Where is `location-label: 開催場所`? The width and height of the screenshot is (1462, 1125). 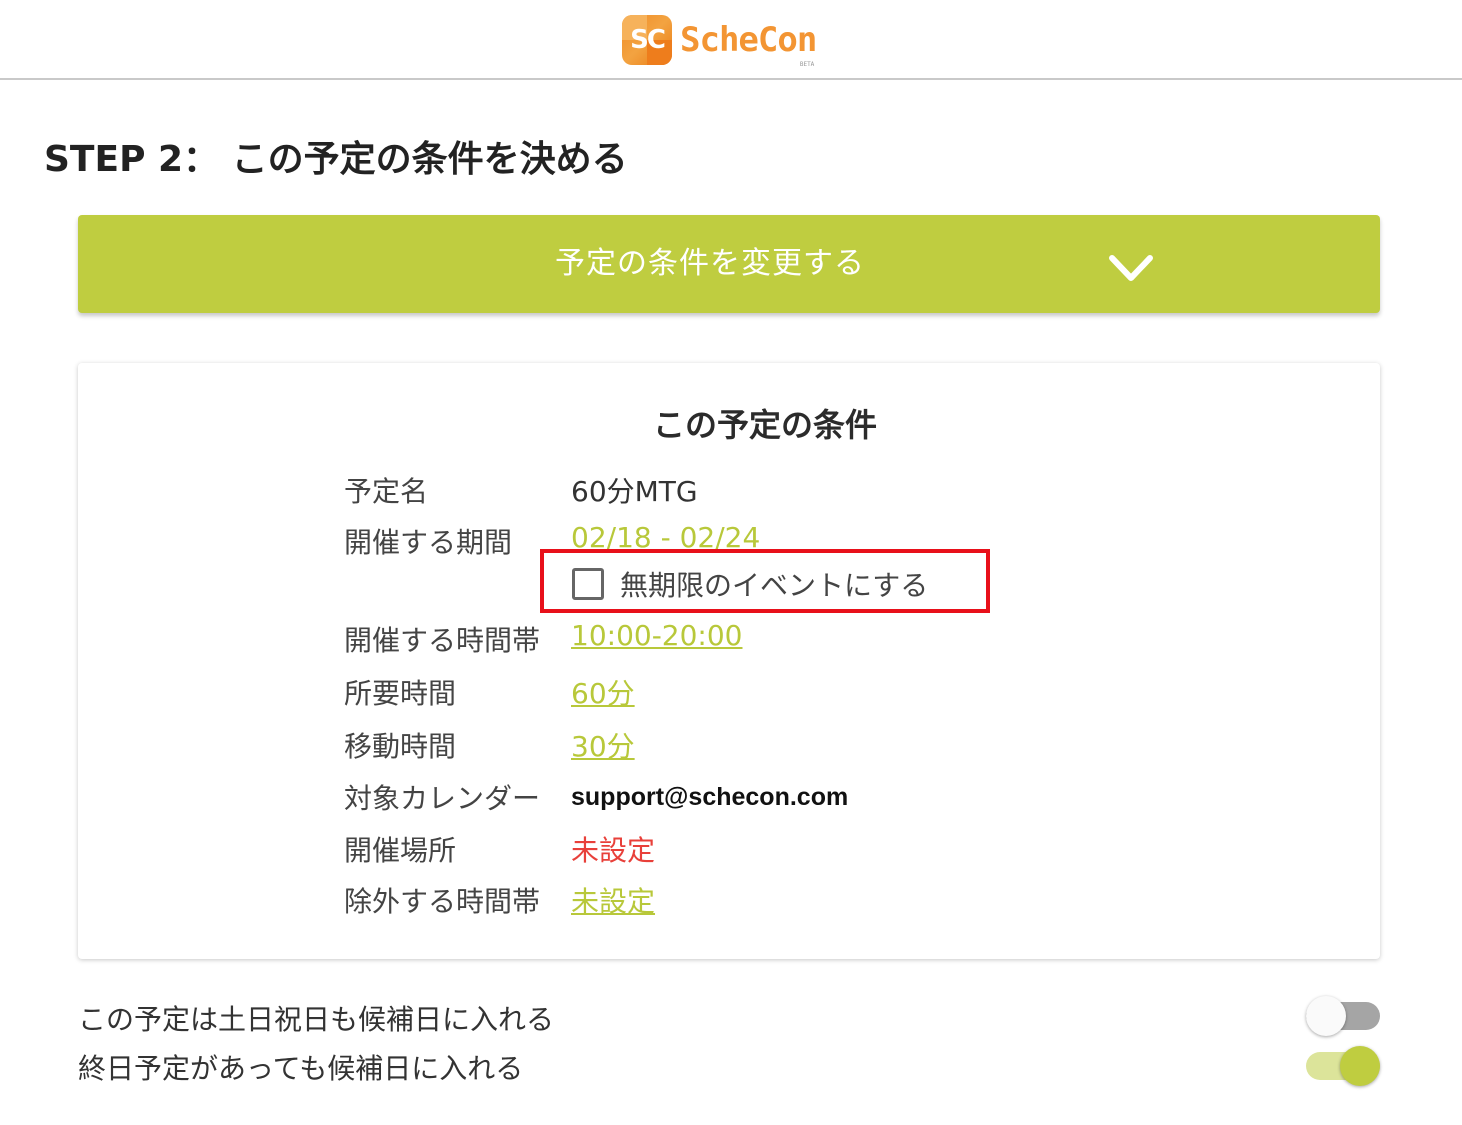 location-label: 開催場所 is located at coordinates (400, 850).